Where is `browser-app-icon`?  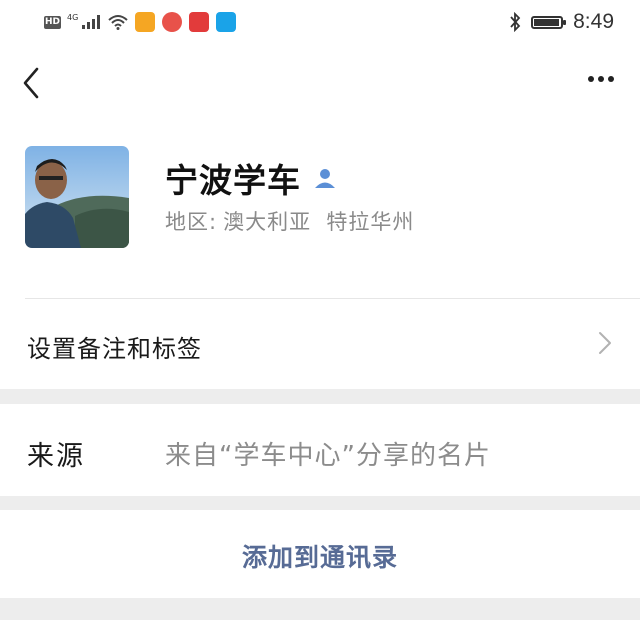 browser-app-icon is located at coordinates (172, 22).